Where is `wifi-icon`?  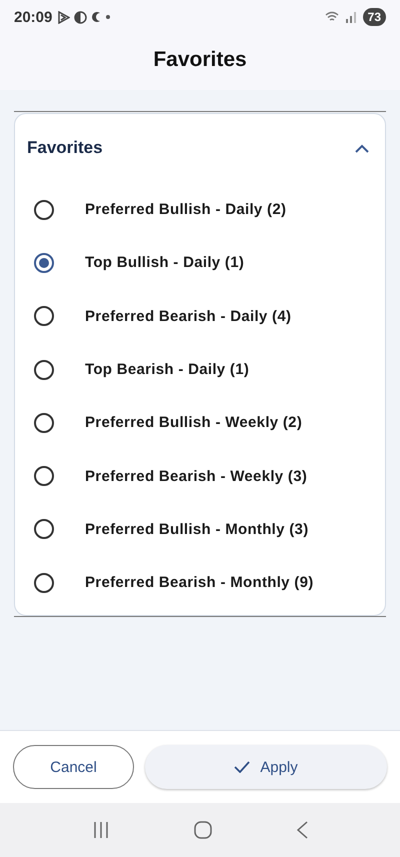 wifi-icon is located at coordinates (331, 17).